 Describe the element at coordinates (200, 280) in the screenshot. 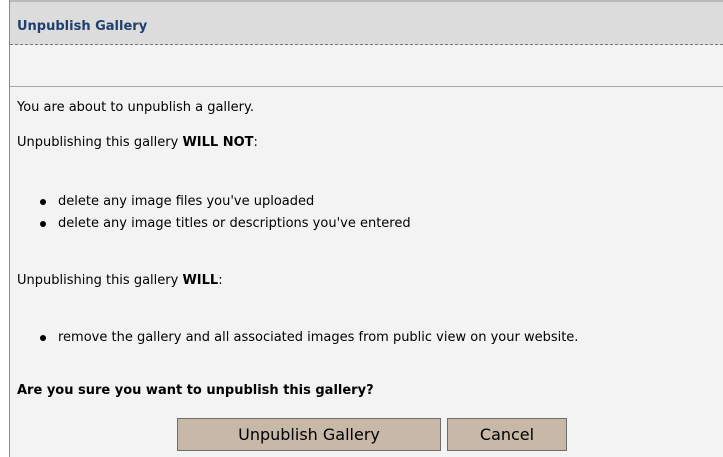

I see `will-emphasis: WILL` at that location.